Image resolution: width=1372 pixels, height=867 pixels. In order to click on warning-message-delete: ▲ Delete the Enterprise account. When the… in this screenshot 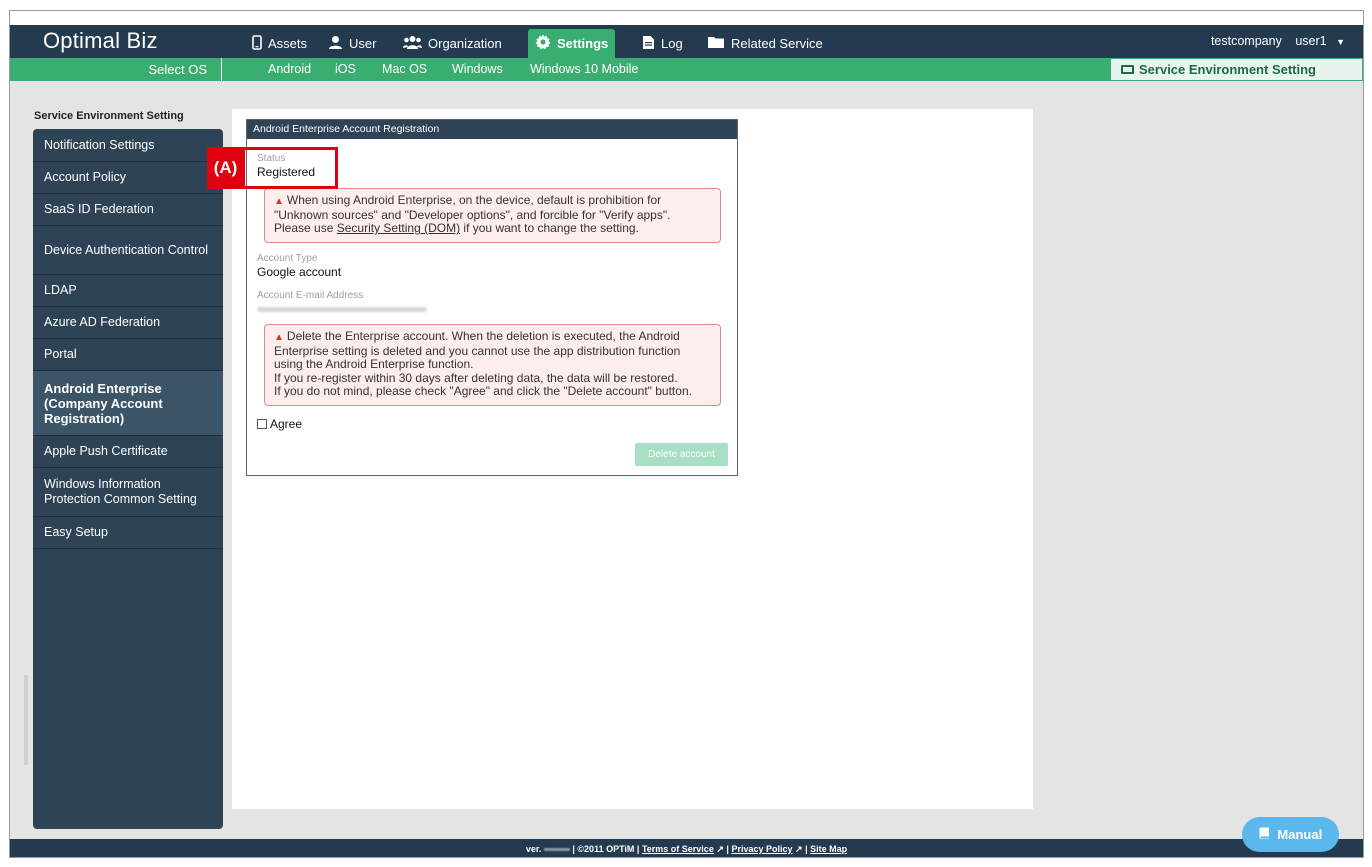, I will do `click(492, 365)`.